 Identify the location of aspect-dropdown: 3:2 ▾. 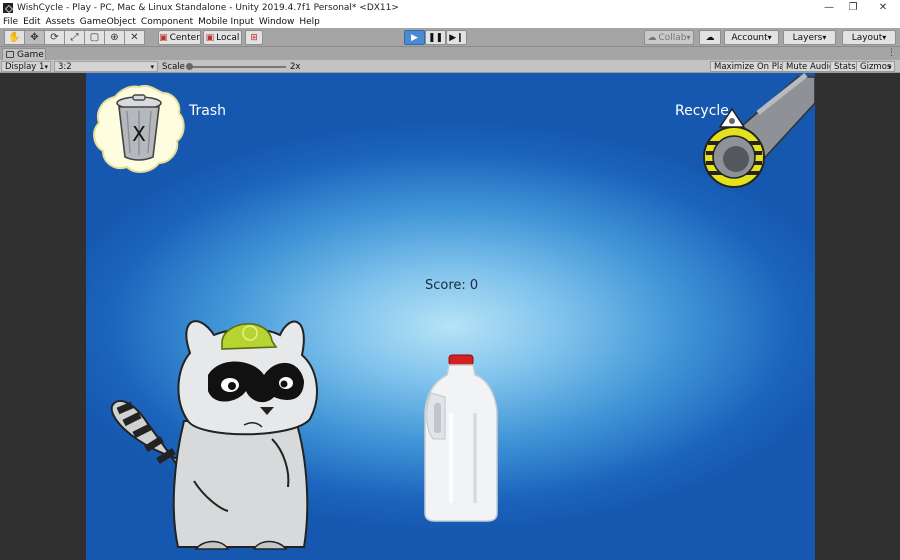
(106, 66).